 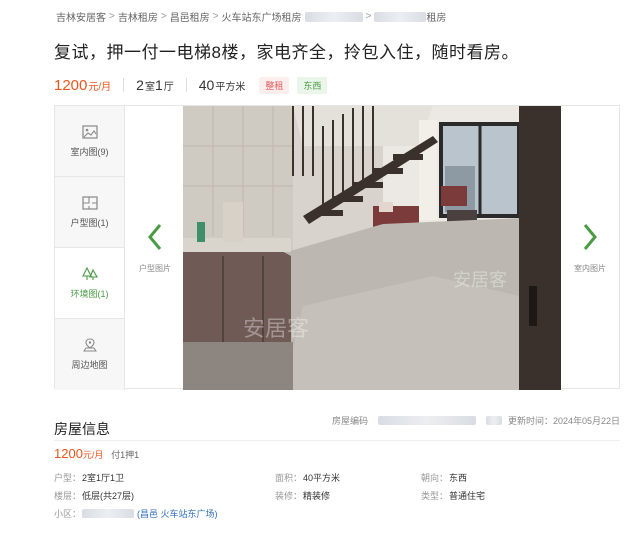 What do you see at coordinates (89, 131) in the screenshot?
I see `photo-icon` at bounding box center [89, 131].